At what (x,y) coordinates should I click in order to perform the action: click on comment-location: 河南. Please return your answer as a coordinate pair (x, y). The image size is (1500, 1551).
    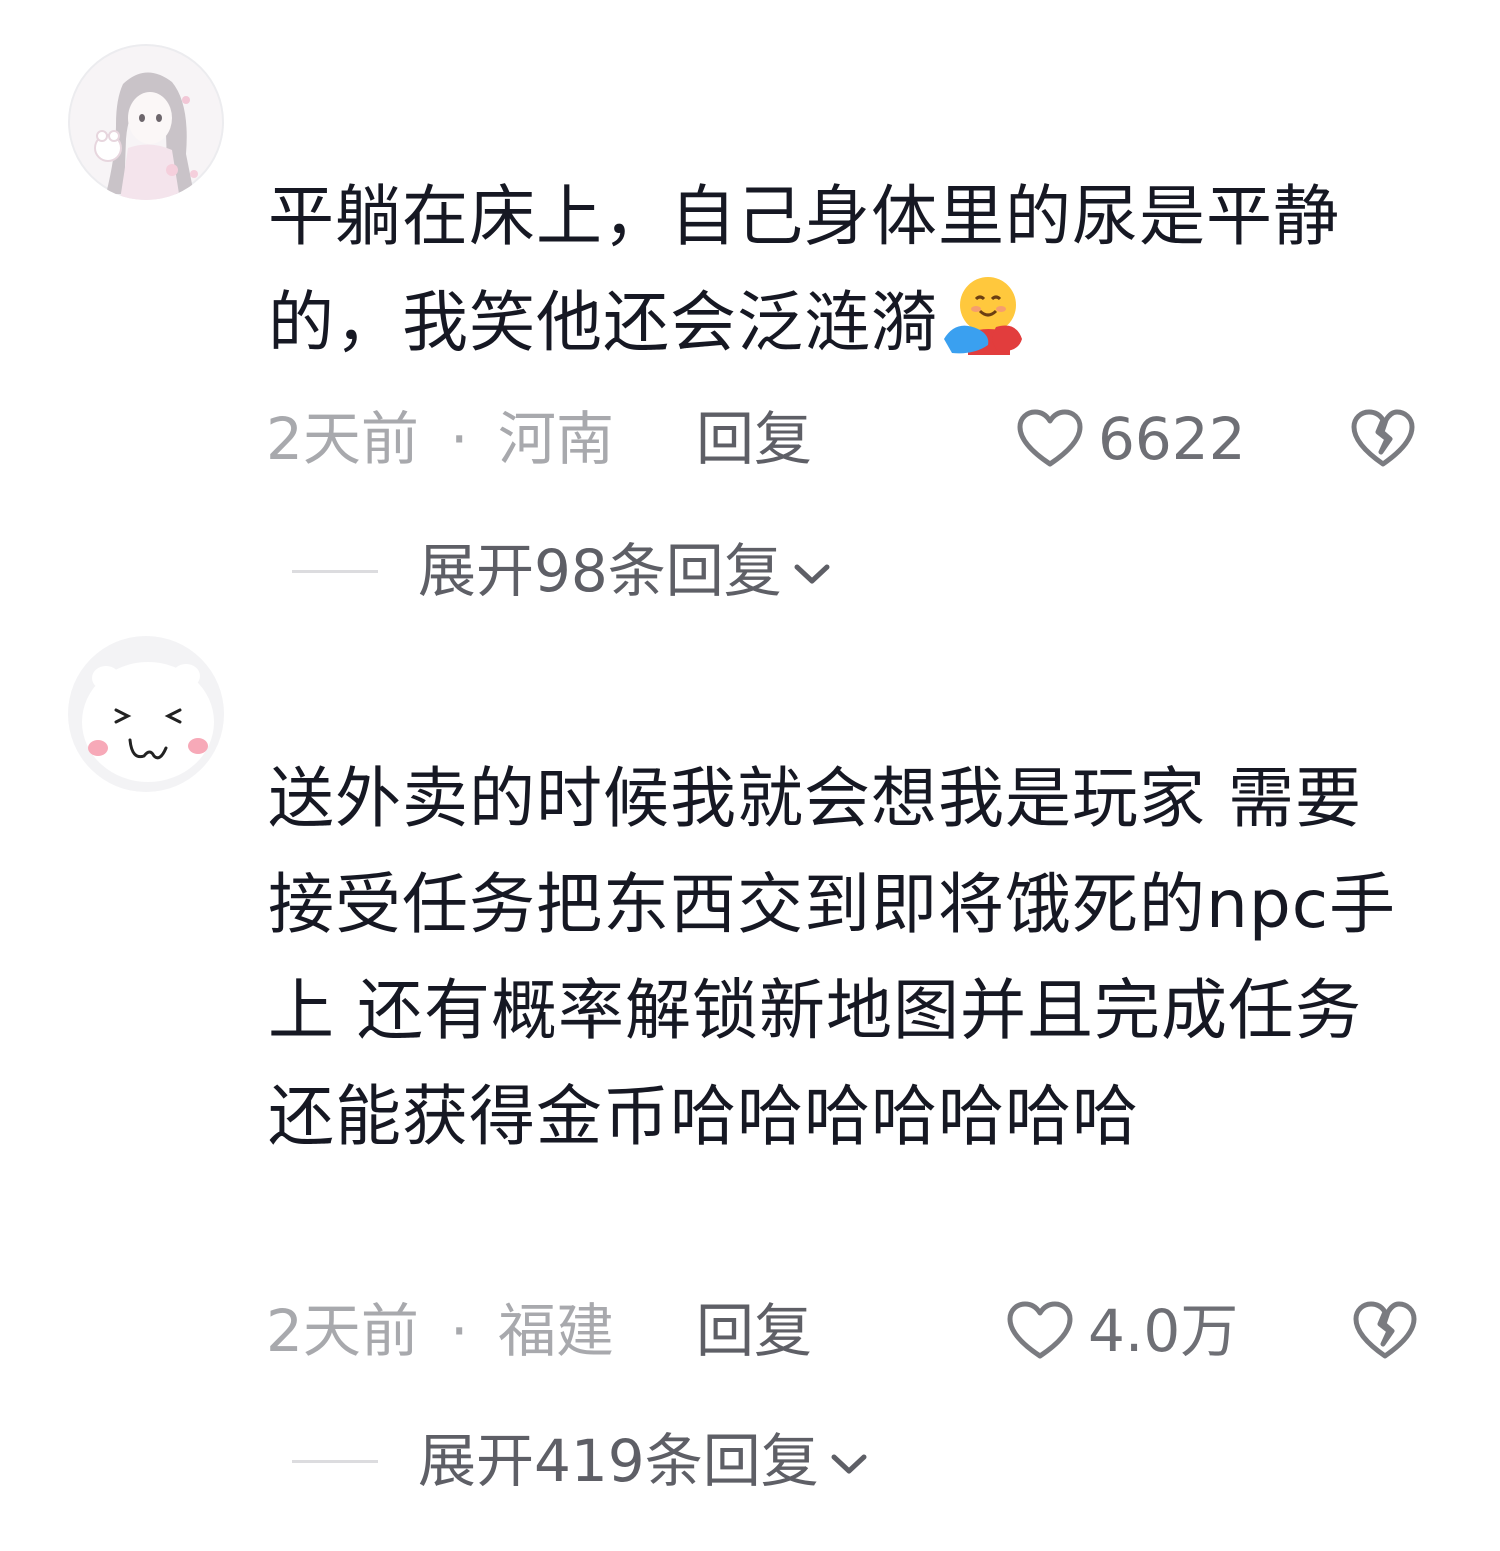
    Looking at the image, I should click on (556, 439).